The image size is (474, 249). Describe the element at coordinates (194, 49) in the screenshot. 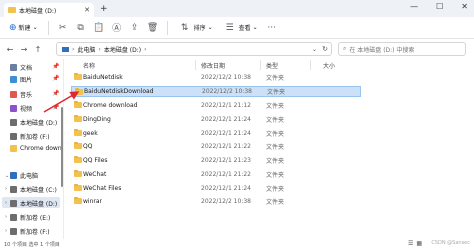

I see `address-bar: › 此电脑 › 本地磁盘 (D:) › ⌄ ↻` at that location.